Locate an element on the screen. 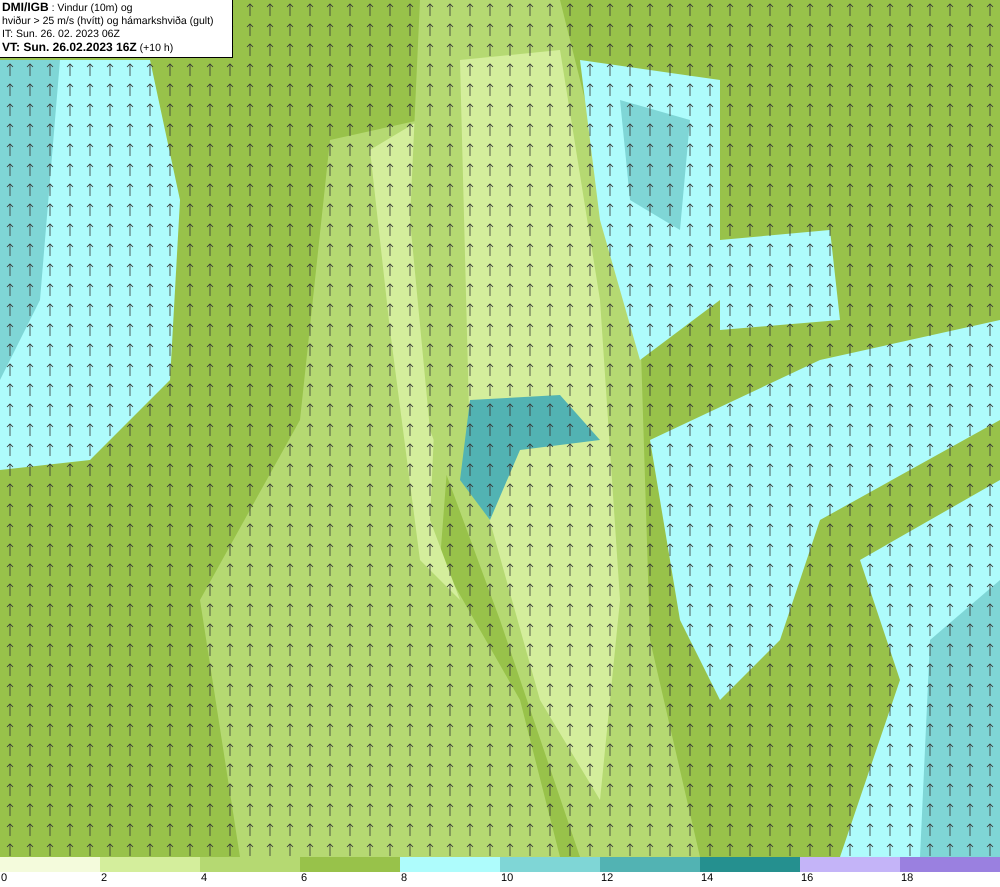 This screenshot has height=887, width=1000. legend-label: 2 is located at coordinates (104, 878).